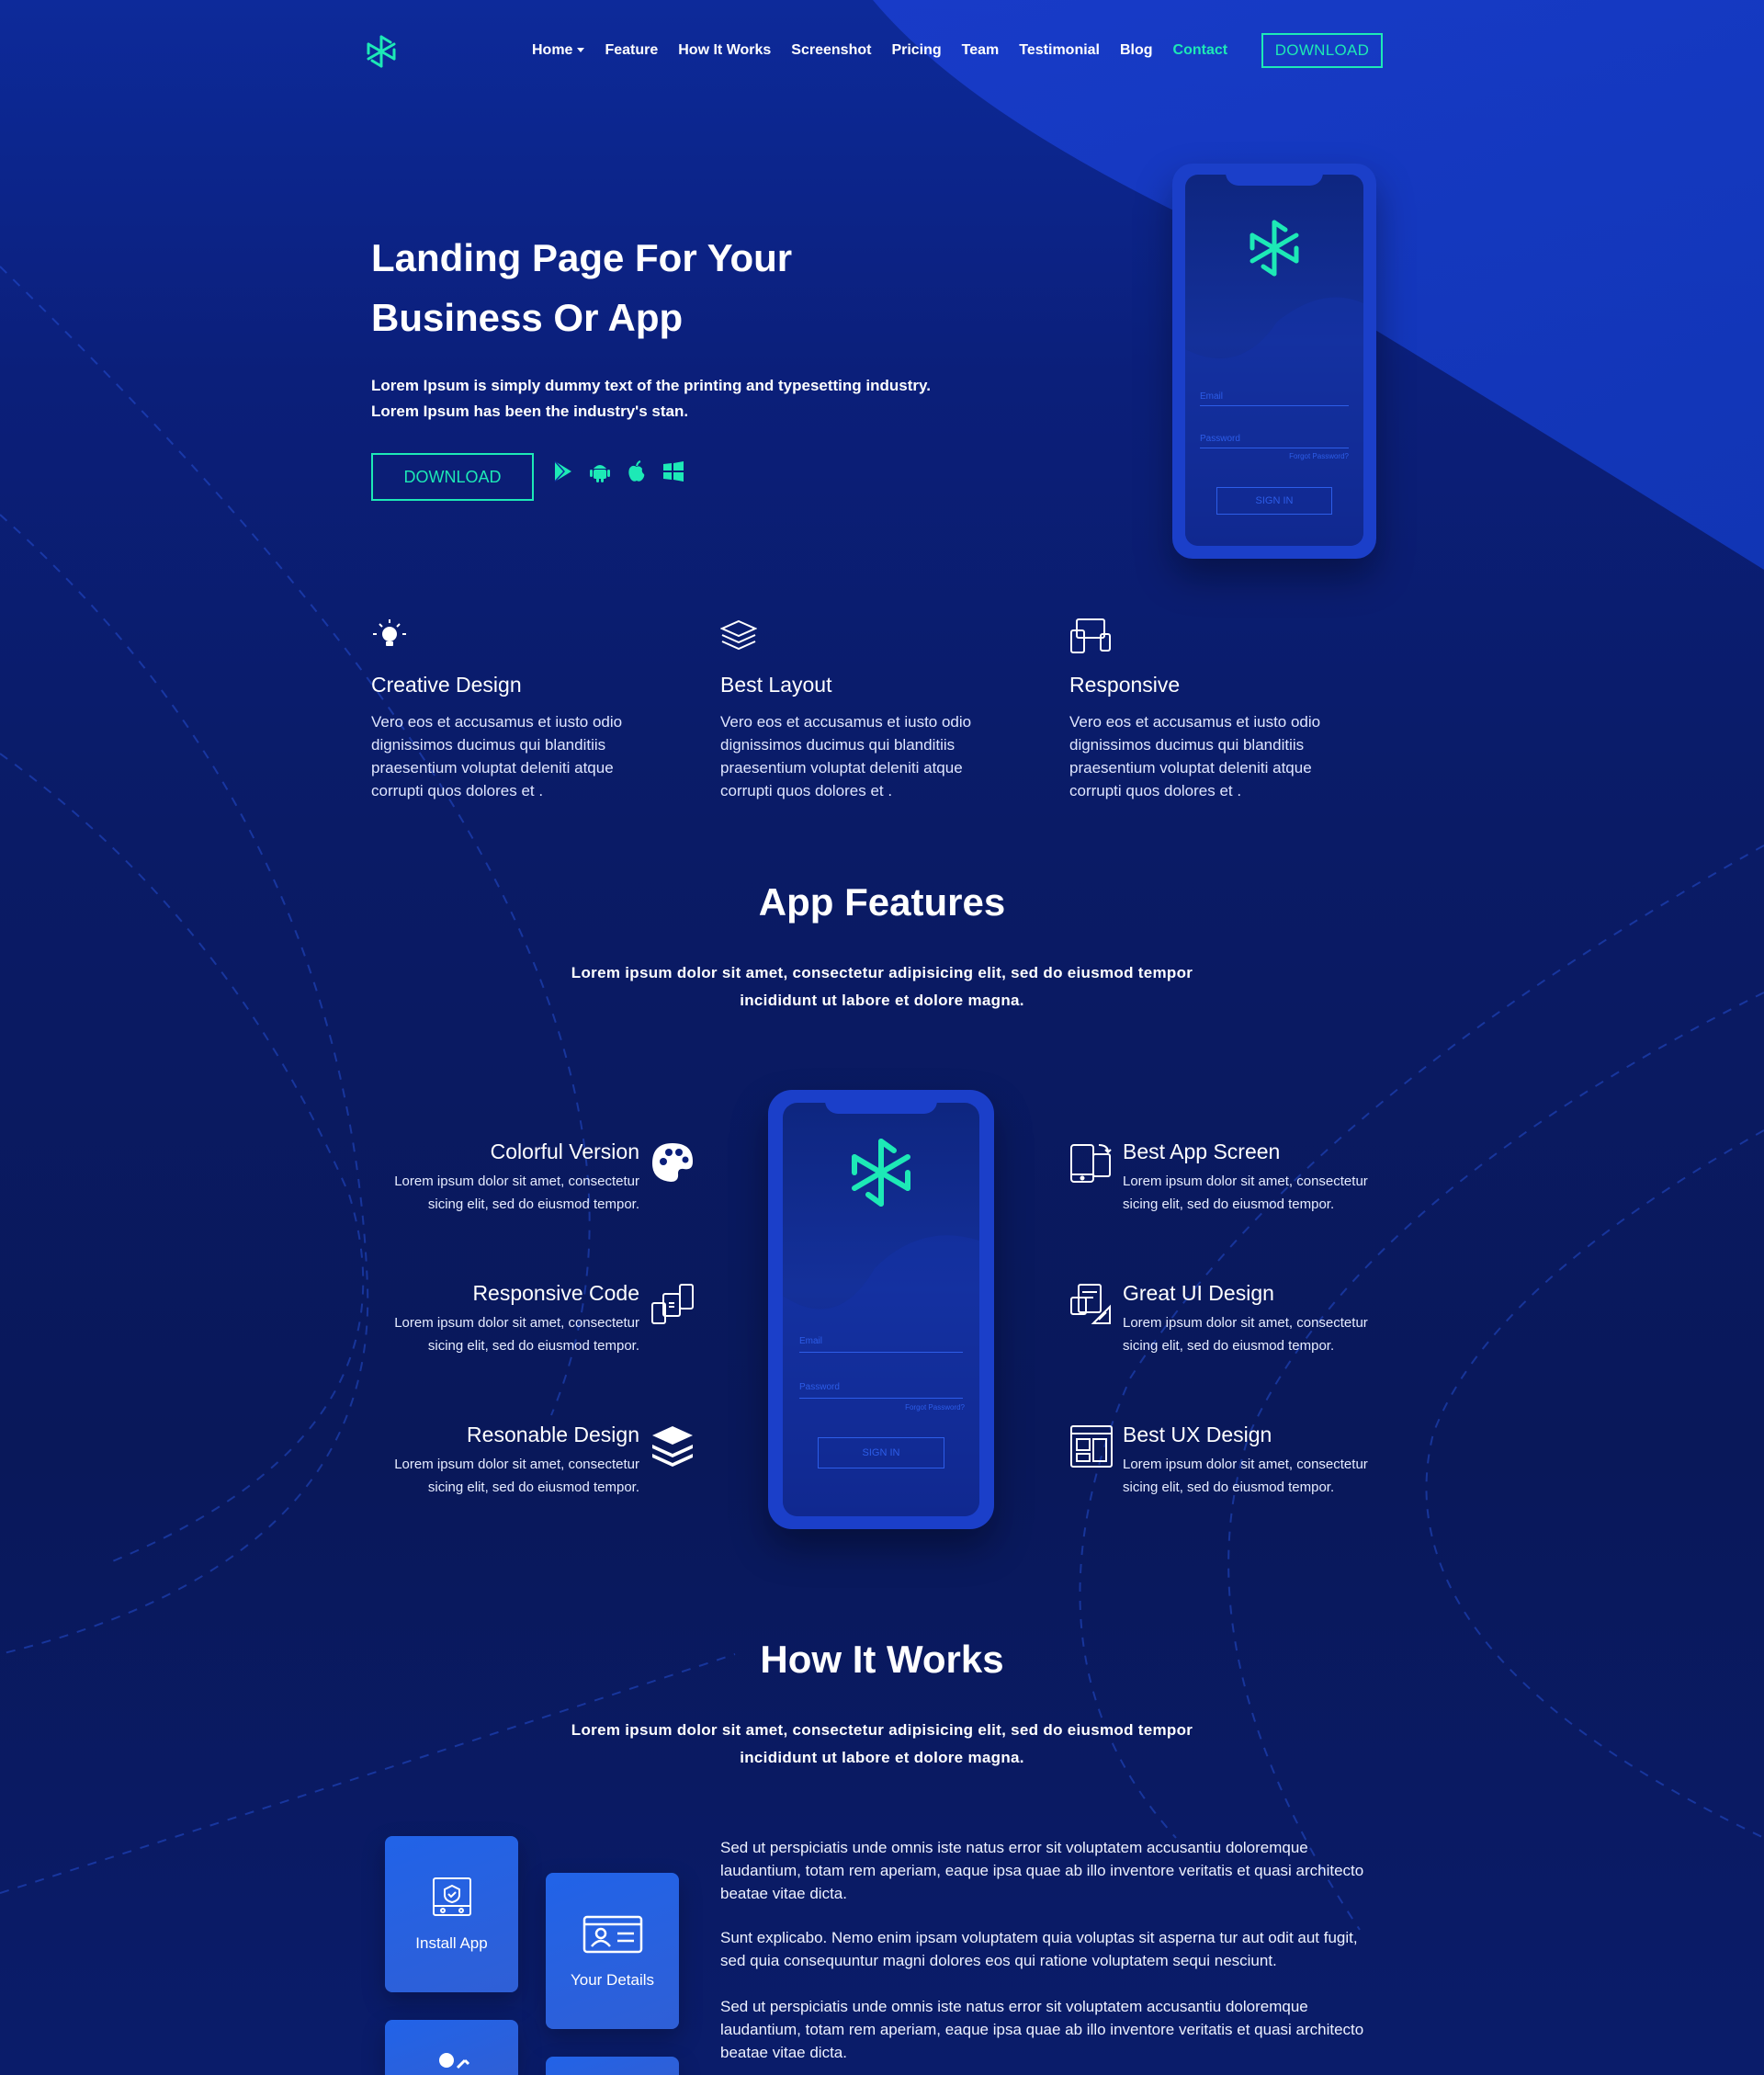 The image size is (1764, 2075). Describe the element at coordinates (563, 471) in the screenshot. I see `google-play-icon` at that location.